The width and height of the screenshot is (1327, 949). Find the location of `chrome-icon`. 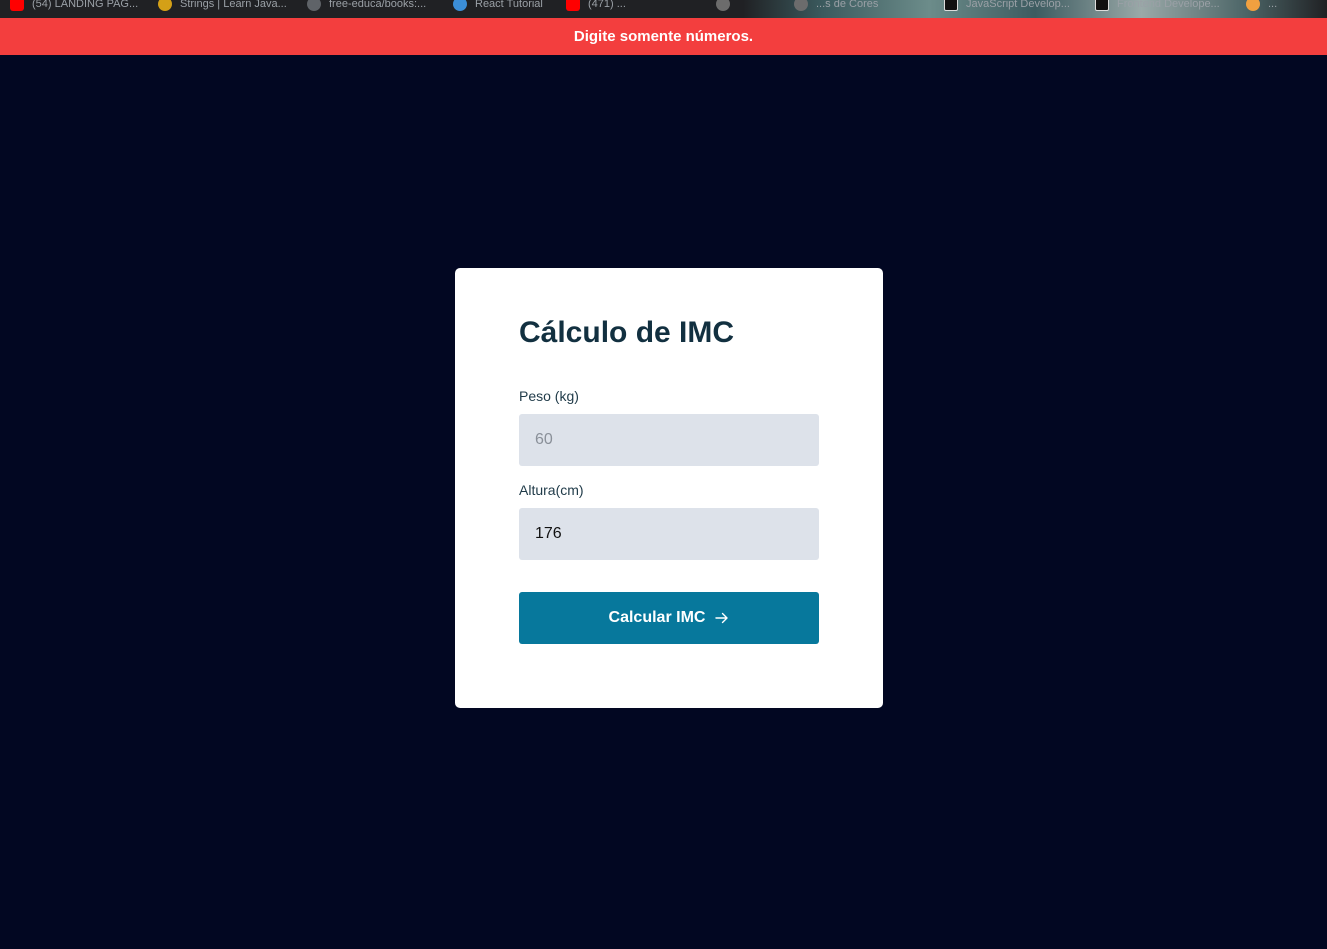

chrome-icon is located at coordinates (1253, 5).